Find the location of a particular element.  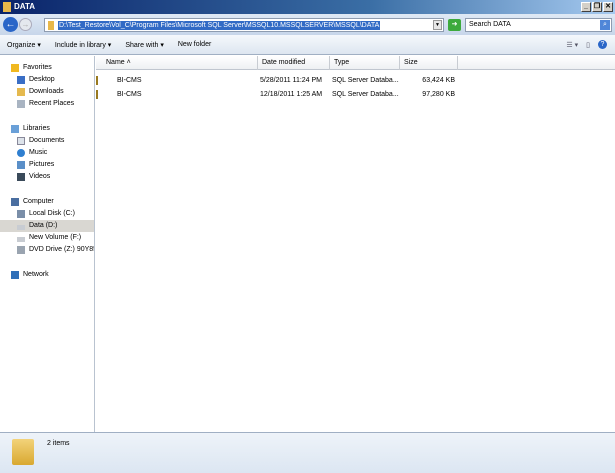

nav-documents: Documents is located at coordinates (47, 141).